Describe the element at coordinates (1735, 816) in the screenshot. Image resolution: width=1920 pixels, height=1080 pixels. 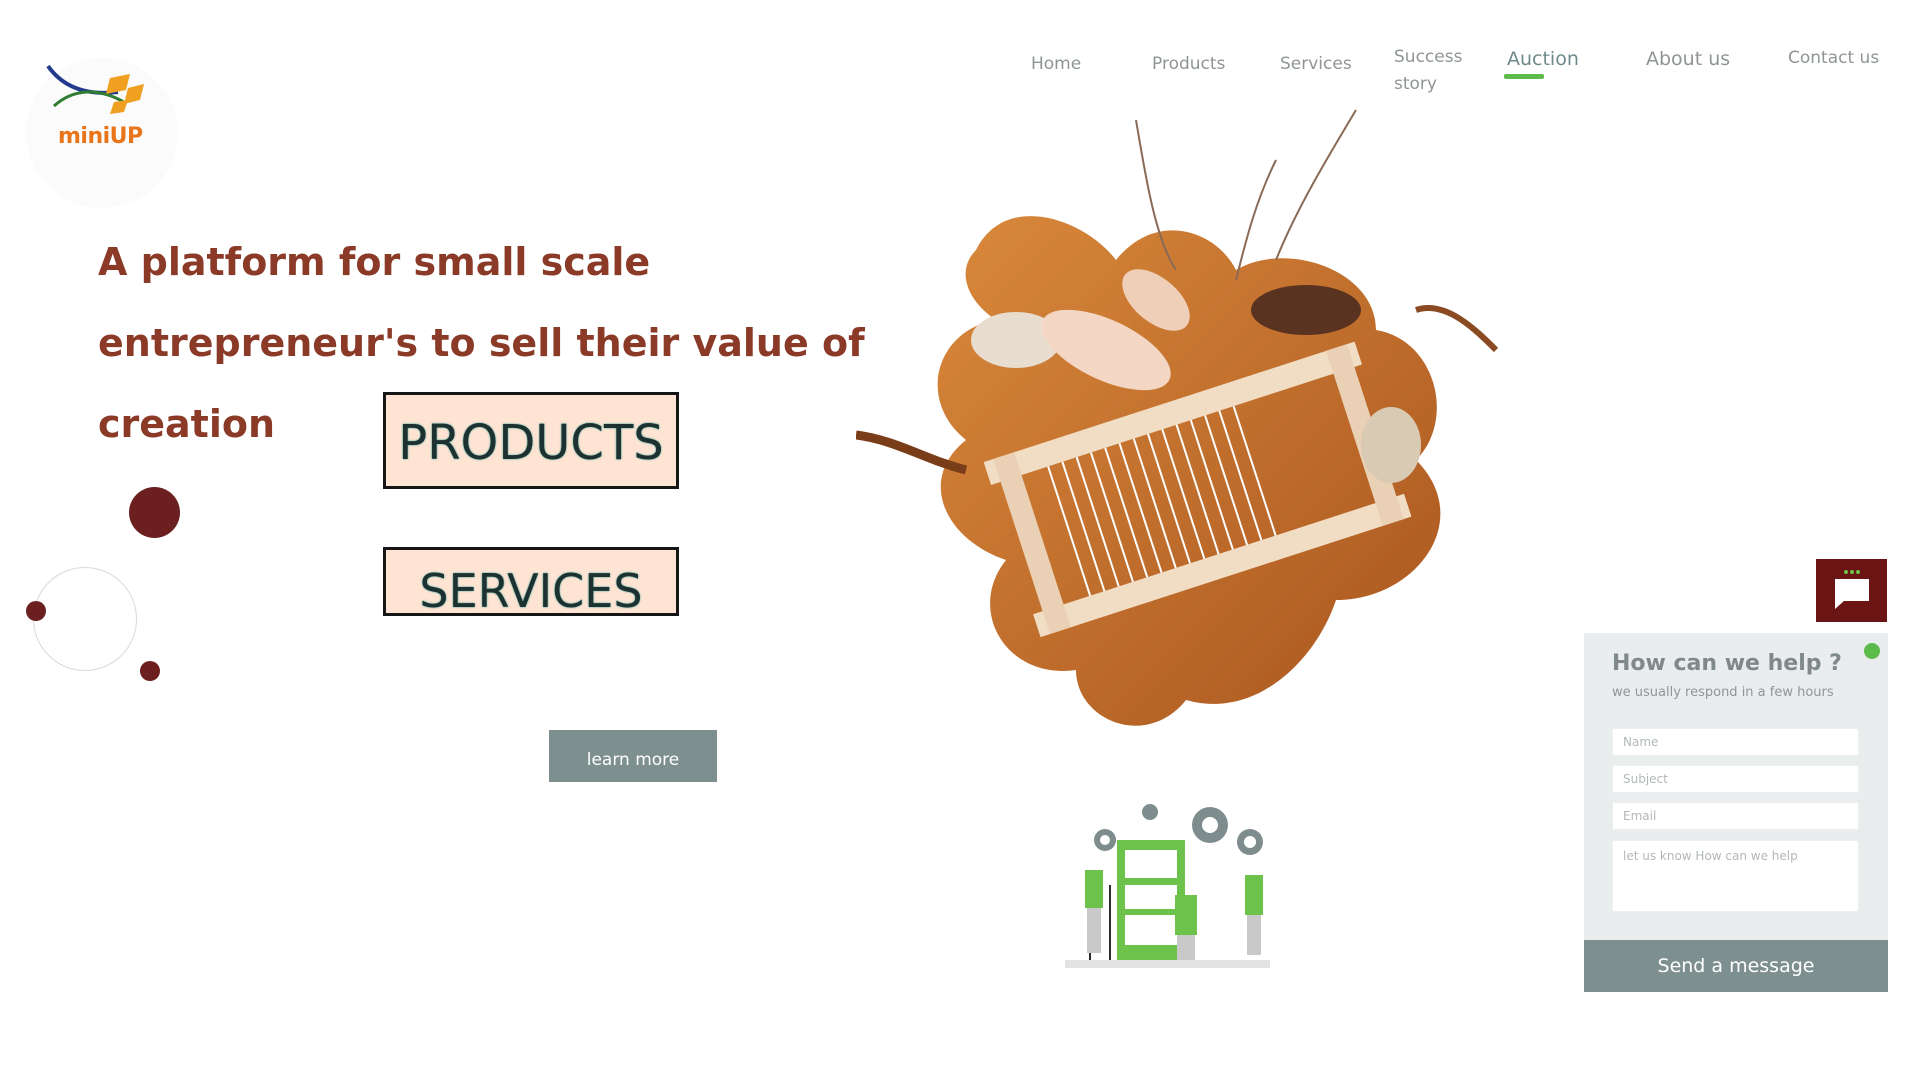
I see `email-field` at that location.